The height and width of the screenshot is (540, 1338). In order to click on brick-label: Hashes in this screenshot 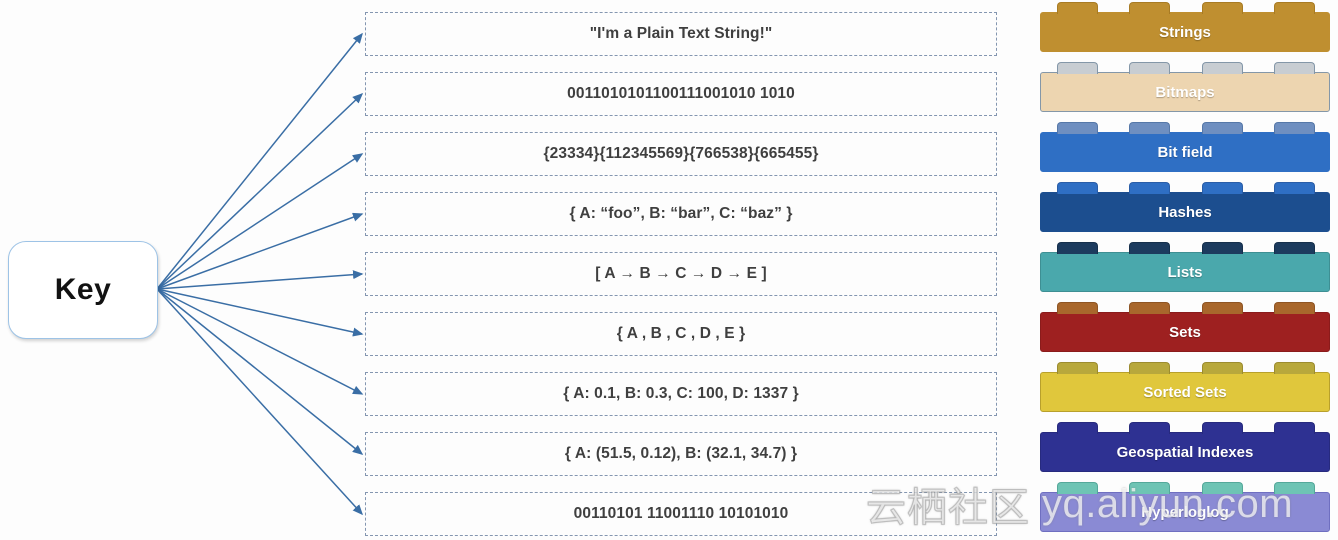, I will do `click(1185, 212)`.